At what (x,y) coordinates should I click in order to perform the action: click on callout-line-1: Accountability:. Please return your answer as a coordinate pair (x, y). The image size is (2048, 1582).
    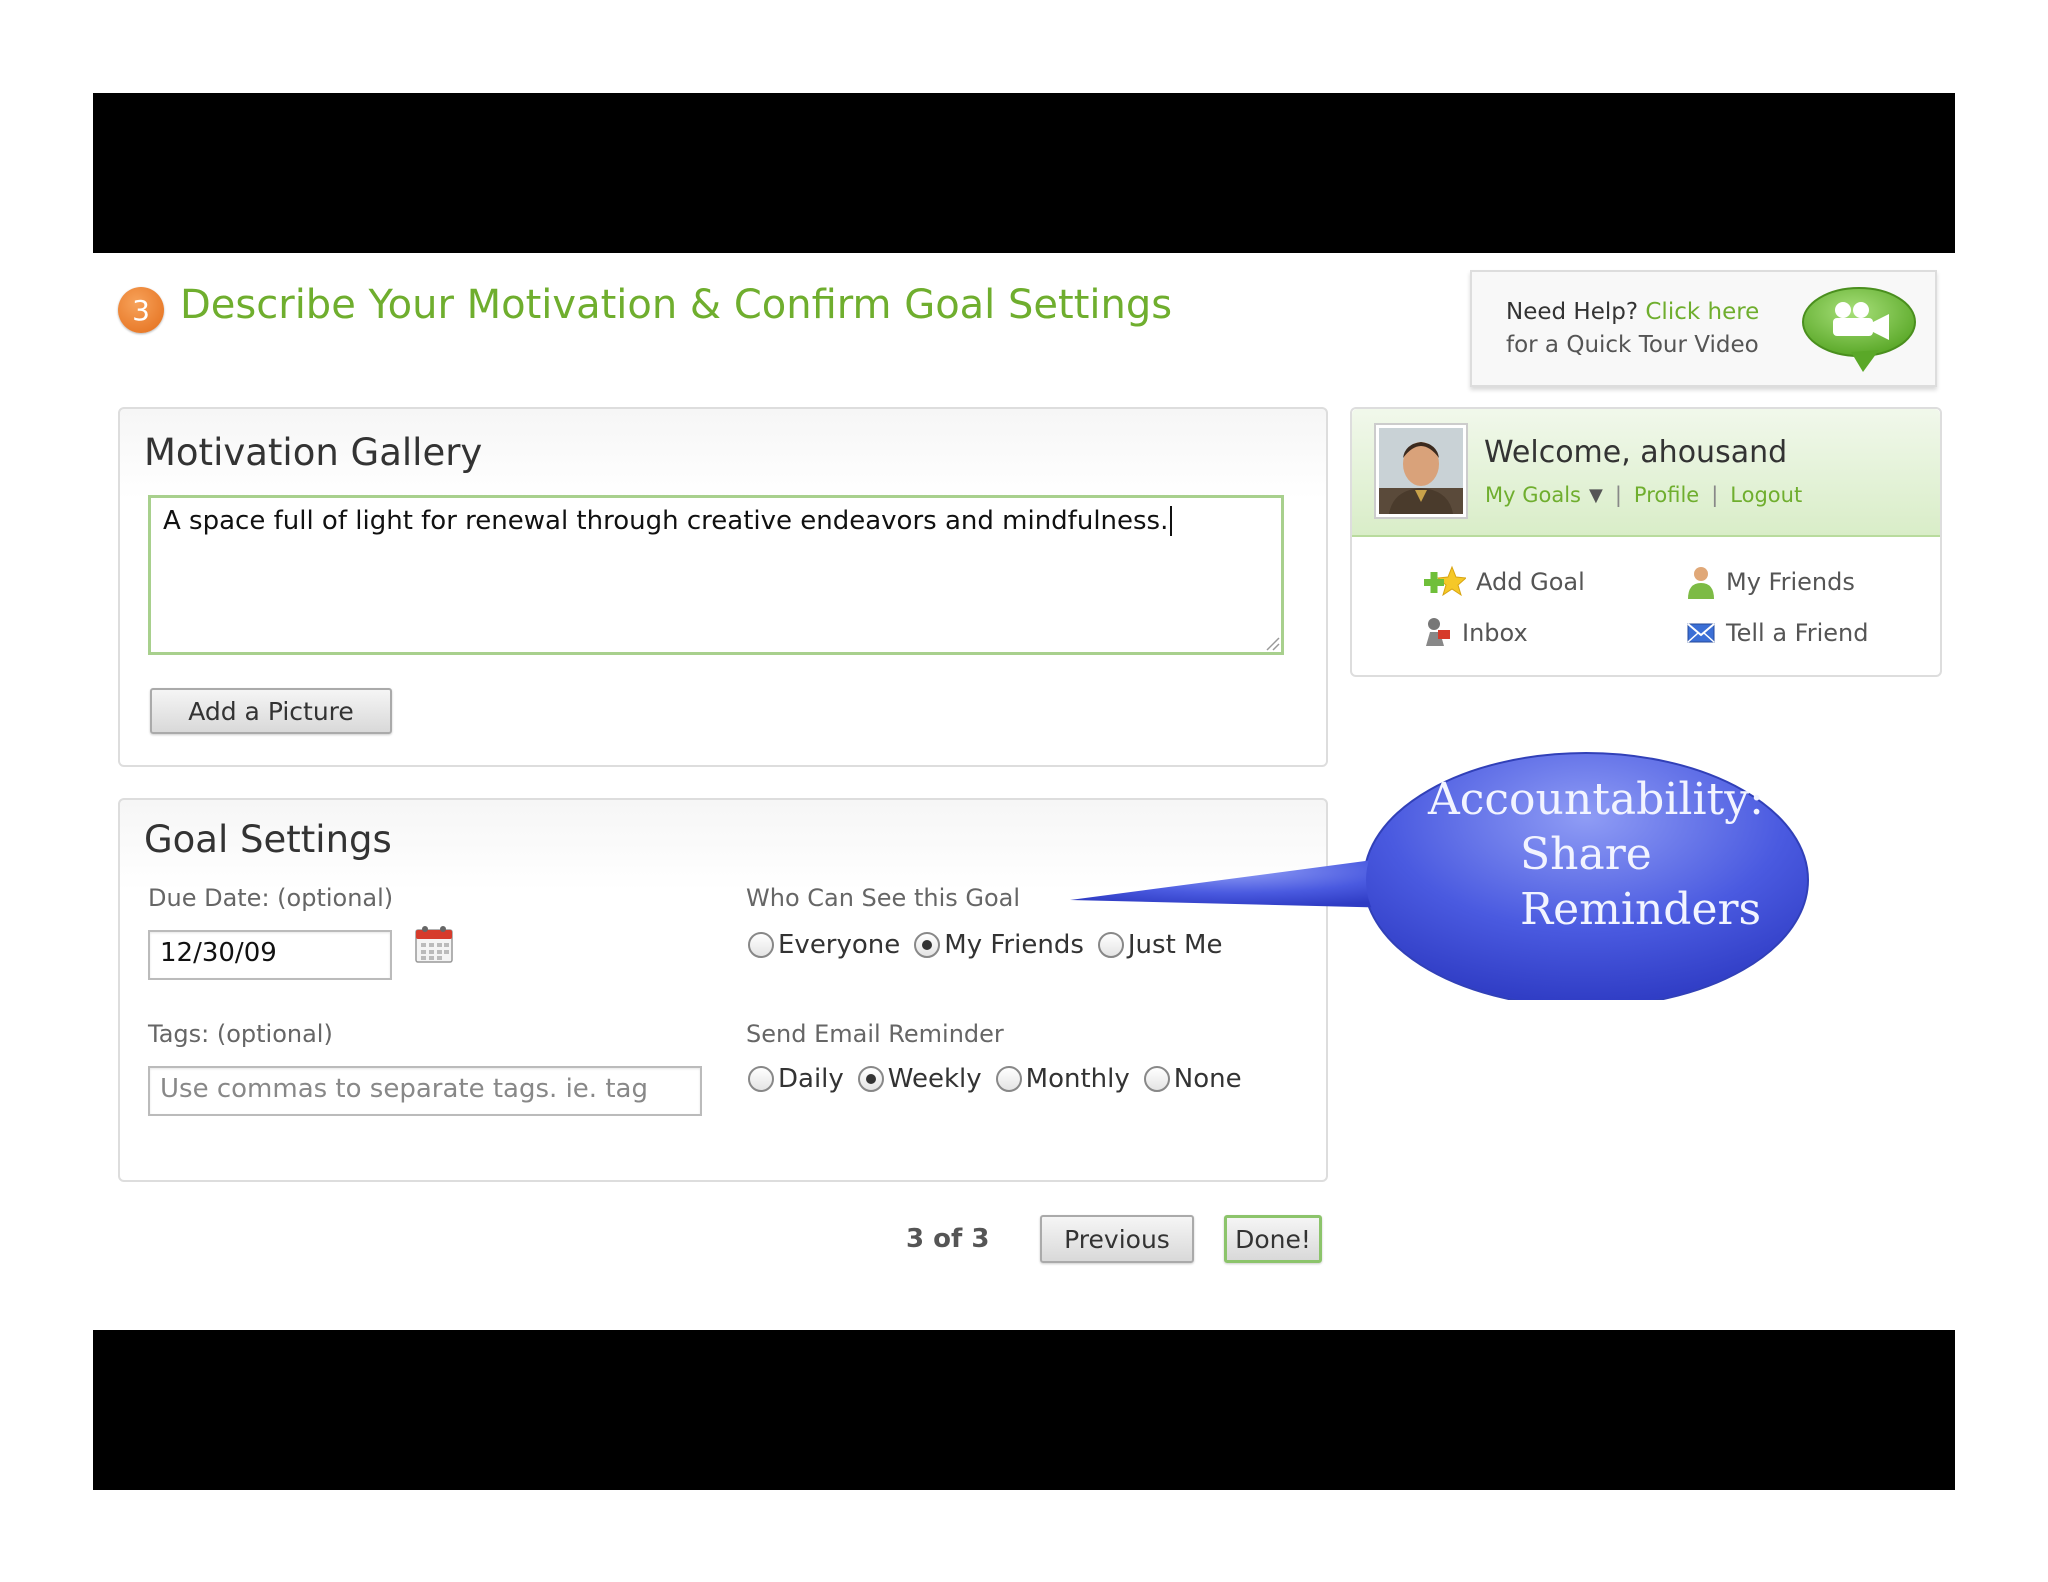
    Looking at the image, I should click on (1596, 799).